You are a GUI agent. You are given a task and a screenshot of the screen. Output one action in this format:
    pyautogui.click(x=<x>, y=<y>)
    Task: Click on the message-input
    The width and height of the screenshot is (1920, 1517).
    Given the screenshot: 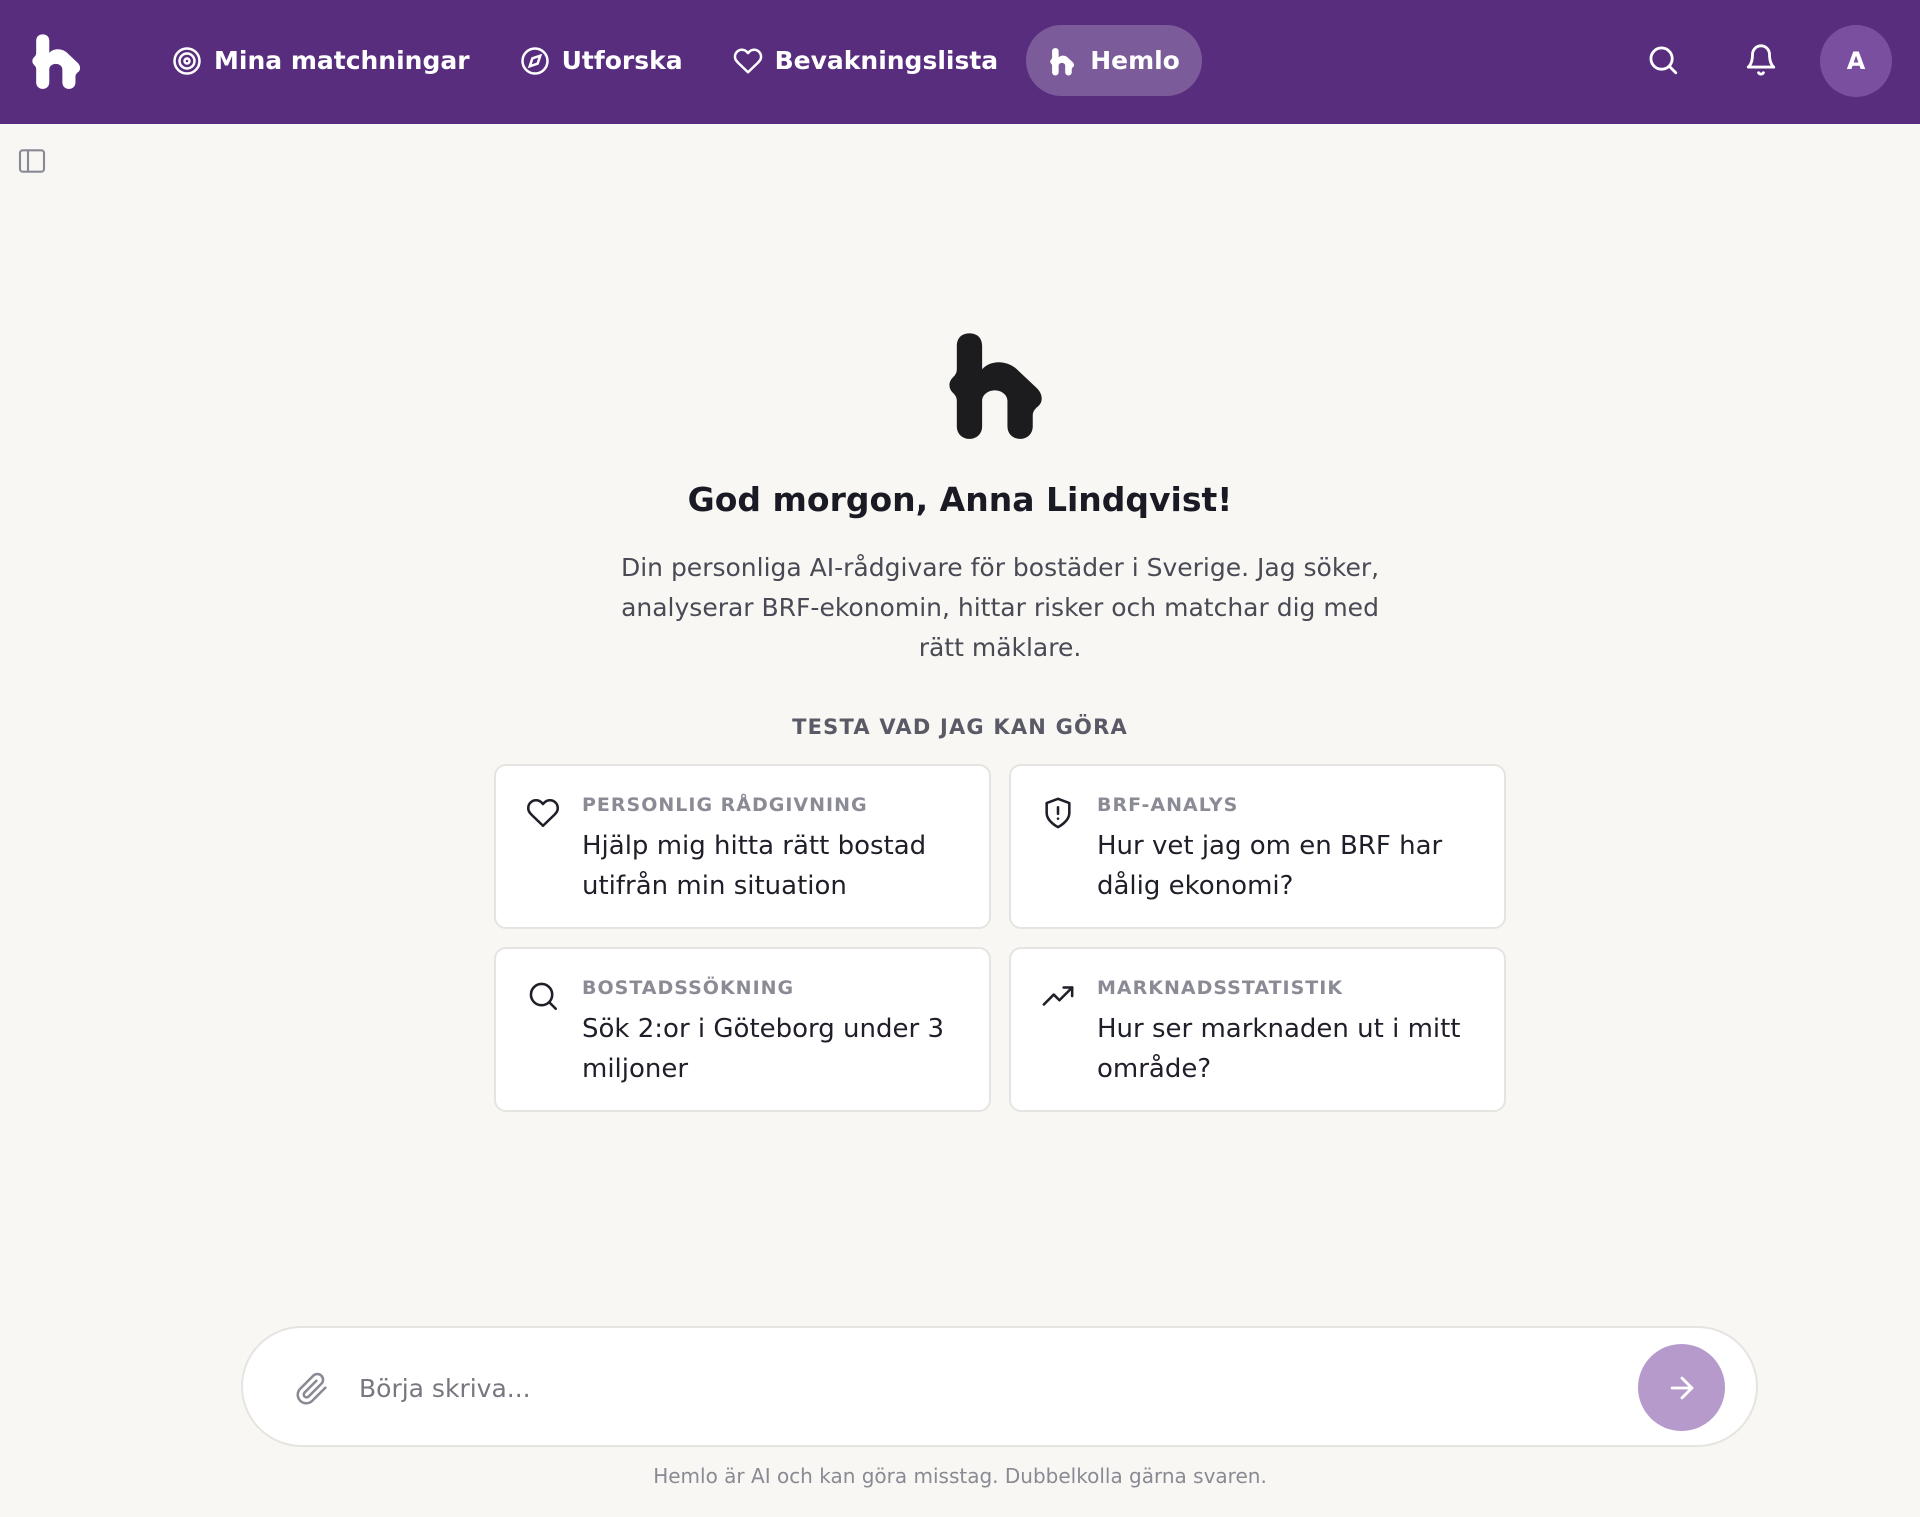 What is the action you would take?
    pyautogui.click(x=984, y=1388)
    